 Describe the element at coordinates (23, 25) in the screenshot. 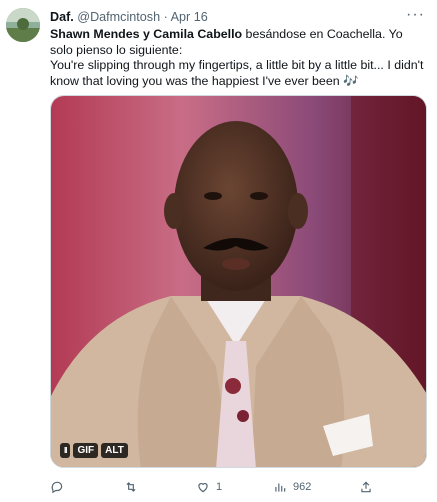

I see `avatar` at that location.